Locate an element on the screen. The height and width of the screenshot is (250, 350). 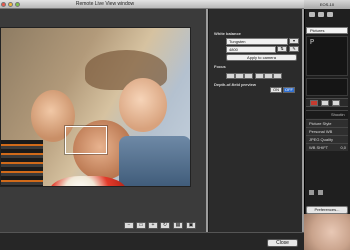
picture-style-row: Picture Style is located at coordinates (327, 123).